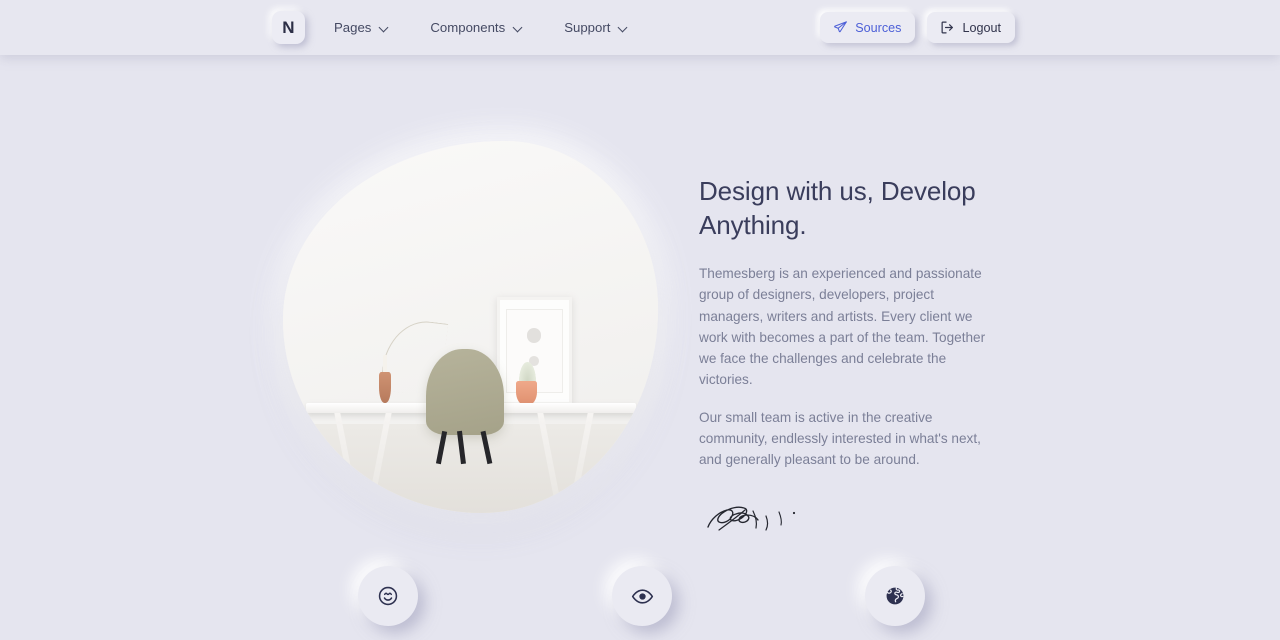 This screenshot has width=1280, height=640. I want to click on feature-button-globe, so click(895, 596).